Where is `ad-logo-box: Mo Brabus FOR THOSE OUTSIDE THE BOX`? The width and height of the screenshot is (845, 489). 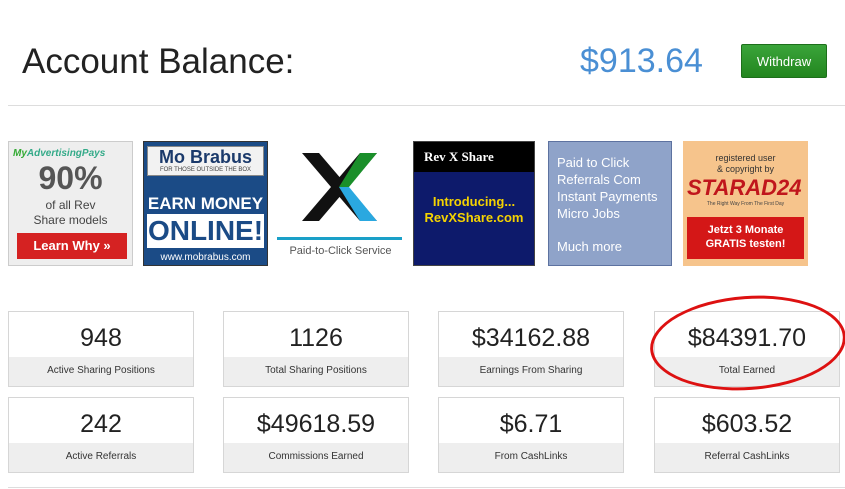
ad-logo-box: Mo Brabus FOR THOSE OUTSIDE THE BOX is located at coordinates (205, 161).